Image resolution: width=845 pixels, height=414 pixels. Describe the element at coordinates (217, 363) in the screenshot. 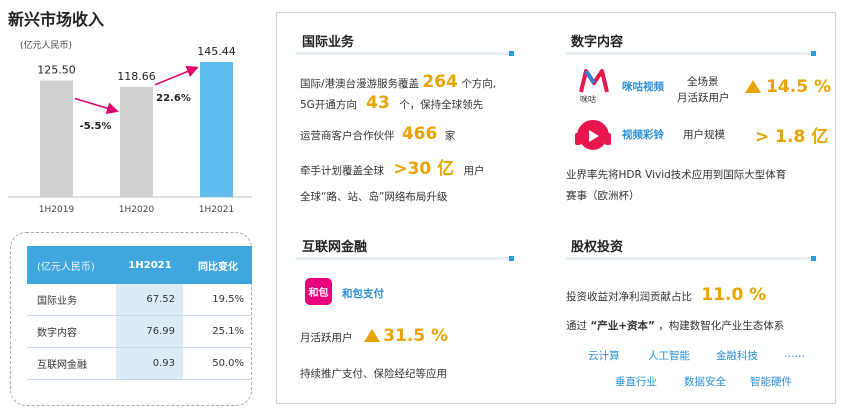

I see `table-cell-yoy: 50.0%` at that location.